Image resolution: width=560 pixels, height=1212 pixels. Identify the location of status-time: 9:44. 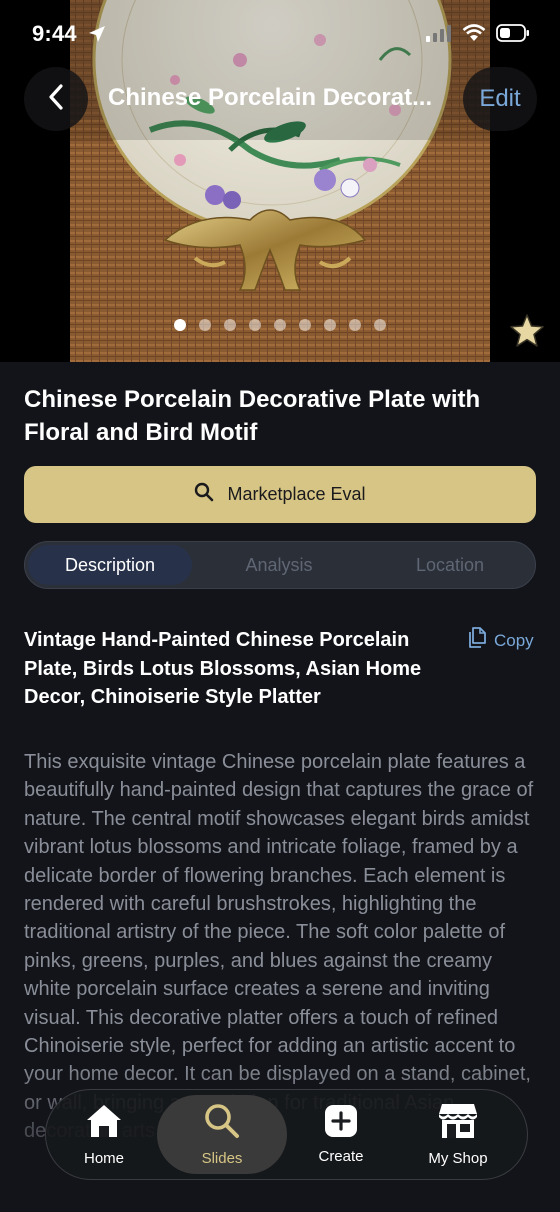
(54, 33).